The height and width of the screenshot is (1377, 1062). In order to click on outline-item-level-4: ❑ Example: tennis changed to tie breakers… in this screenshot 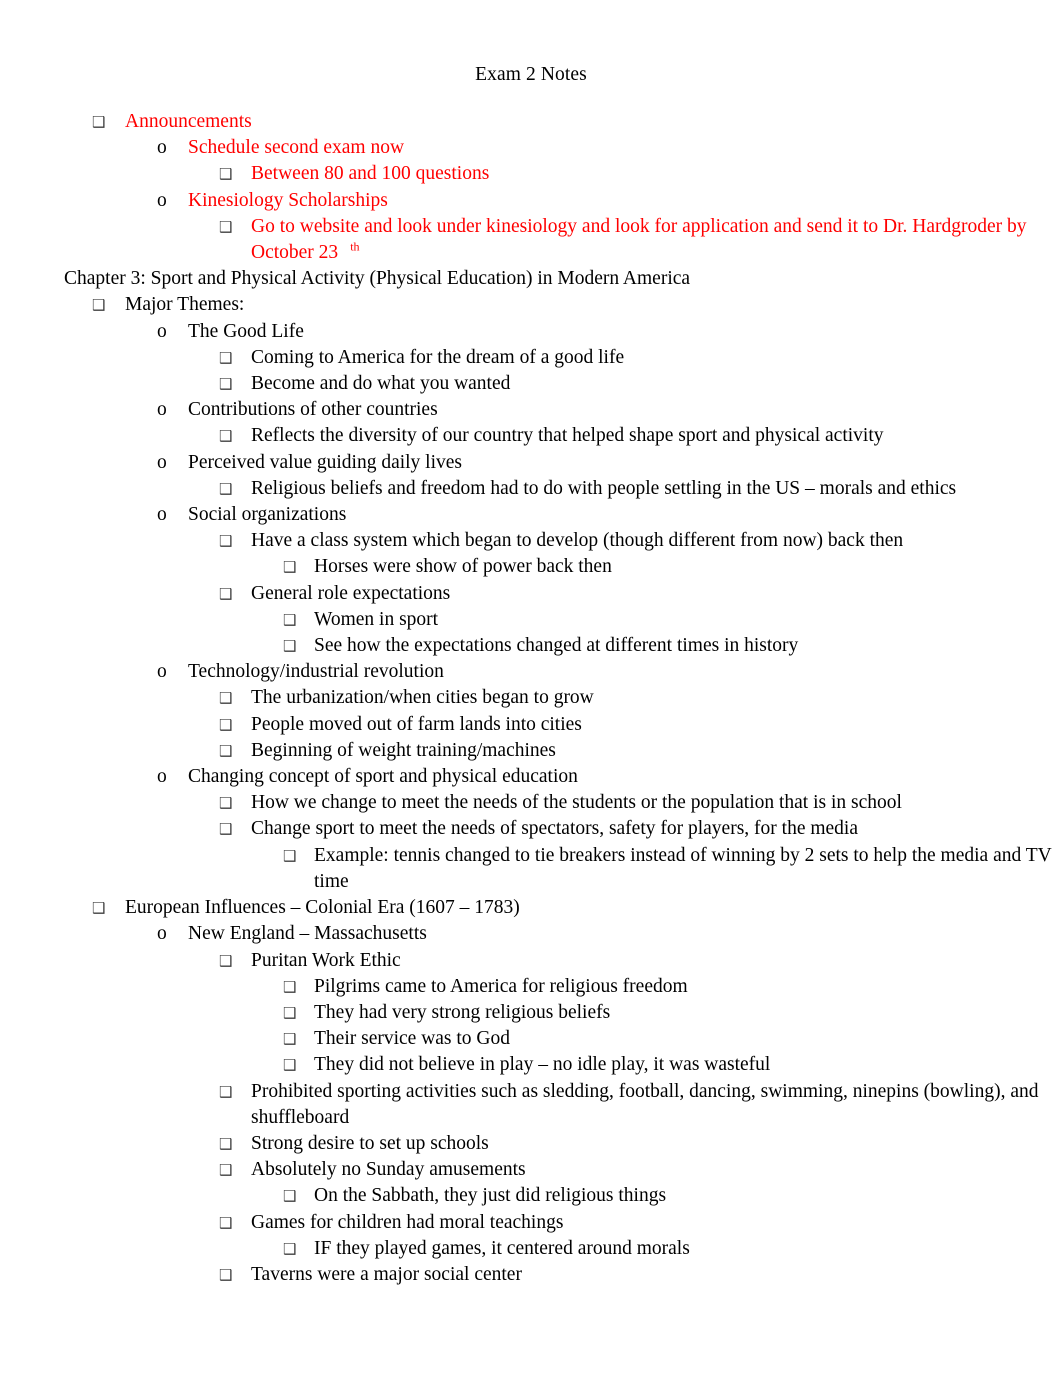, I will do `click(531, 869)`.